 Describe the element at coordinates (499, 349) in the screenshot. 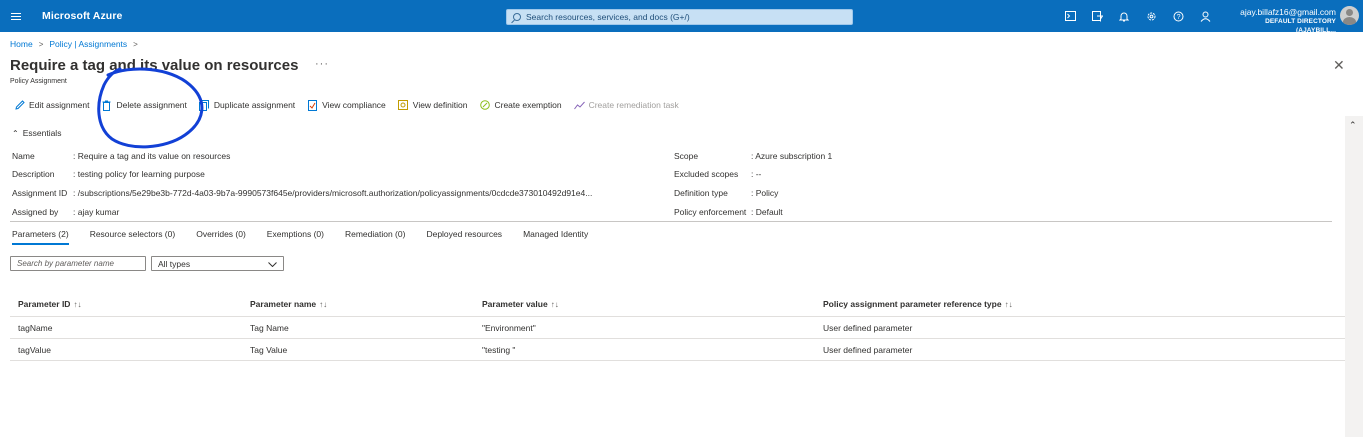

I see `cell-parameter-value: "testing "` at that location.